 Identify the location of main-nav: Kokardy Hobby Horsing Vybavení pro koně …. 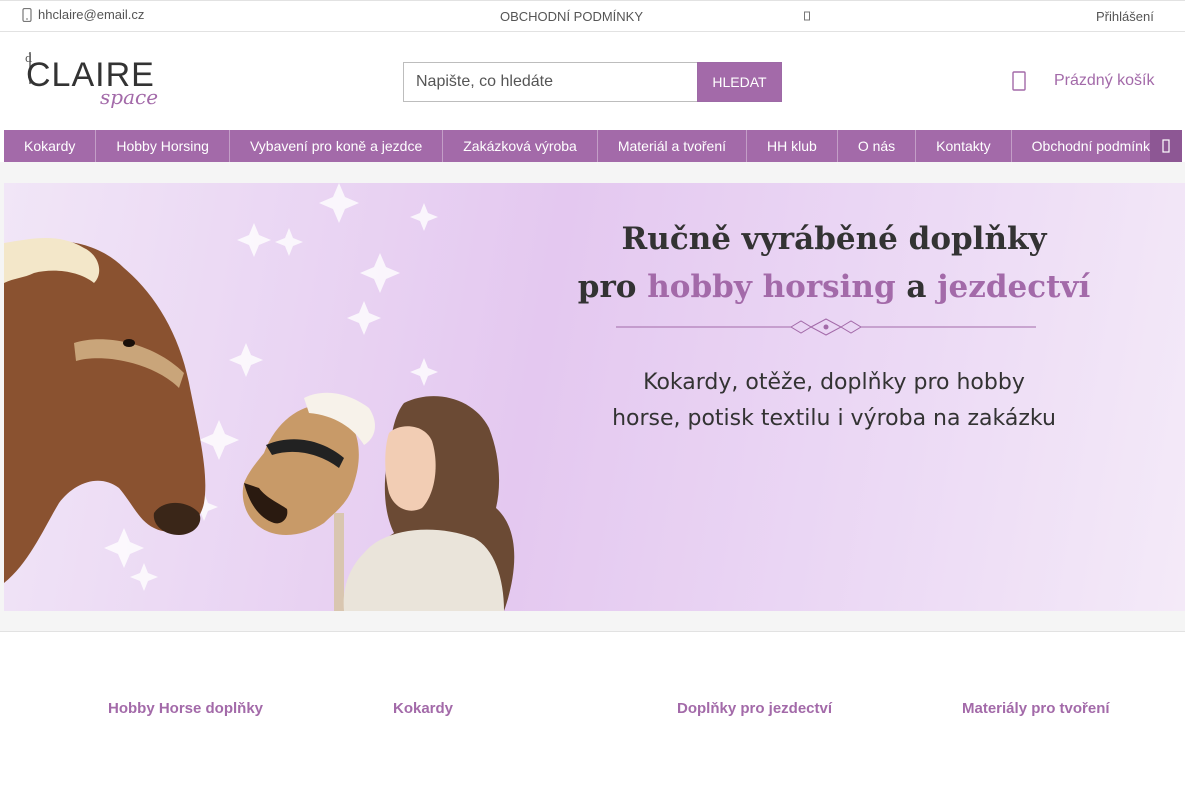
(593, 146).